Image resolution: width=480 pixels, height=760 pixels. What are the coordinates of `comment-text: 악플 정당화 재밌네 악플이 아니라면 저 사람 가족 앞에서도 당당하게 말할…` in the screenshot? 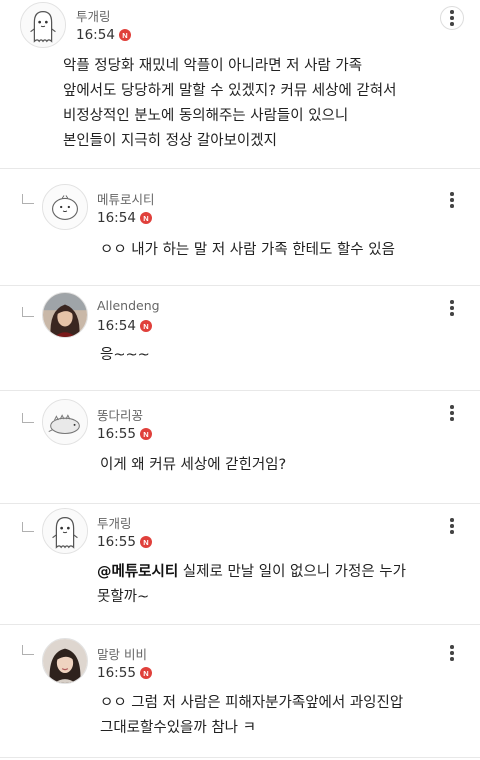 It's located at (230, 103).